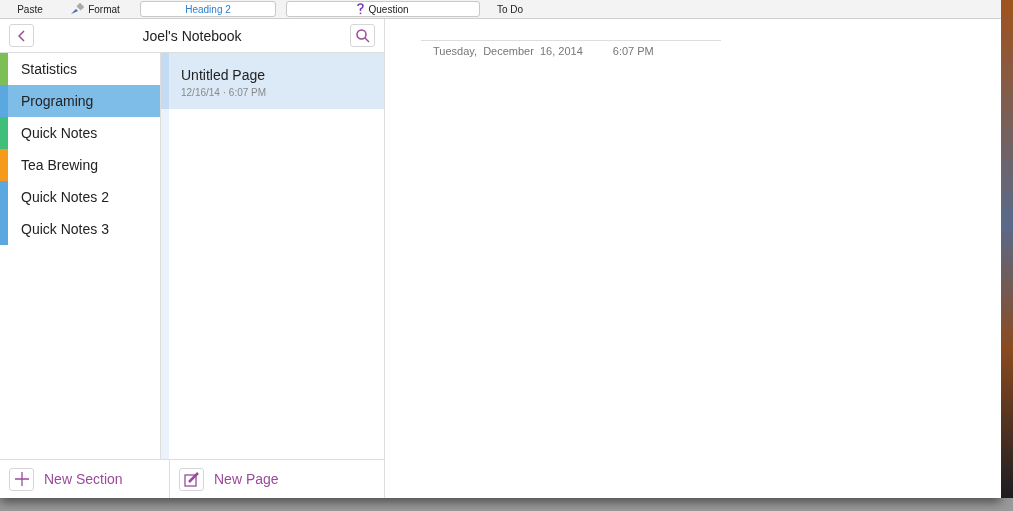 Image resolution: width=1013 pixels, height=511 pixels. Describe the element at coordinates (272, 81) in the screenshot. I see `page-item: Untitled Page 12/16/14 · 6:07 PM` at that location.